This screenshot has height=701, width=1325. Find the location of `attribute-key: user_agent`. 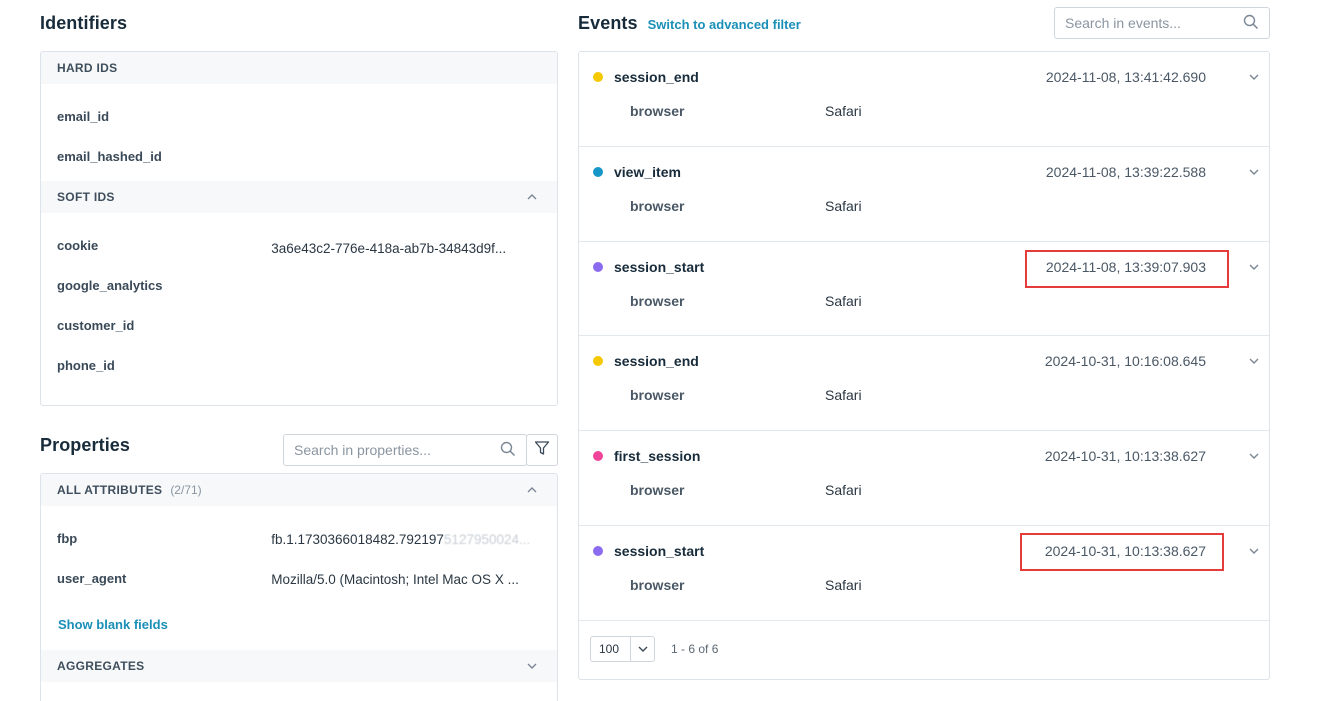

attribute-key: user_agent is located at coordinates (92, 578).